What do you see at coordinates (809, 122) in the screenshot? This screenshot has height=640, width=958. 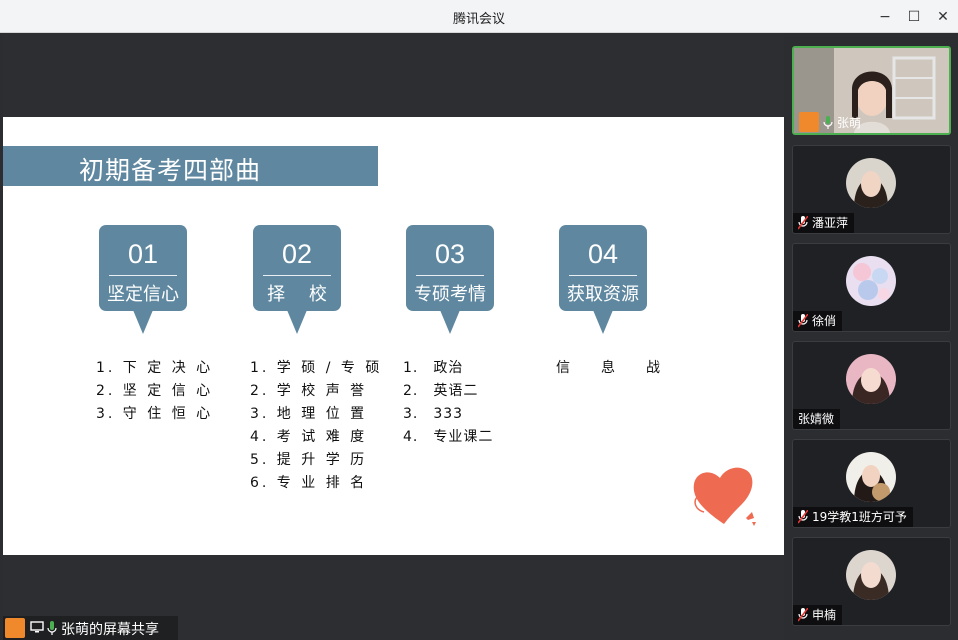 I see `host-badge-icon` at bounding box center [809, 122].